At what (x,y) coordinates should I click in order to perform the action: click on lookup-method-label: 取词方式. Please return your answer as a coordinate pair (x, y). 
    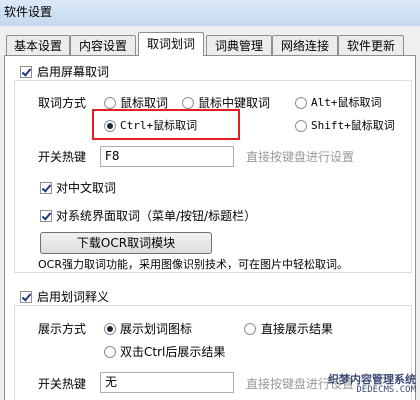
    Looking at the image, I should click on (62, 103).